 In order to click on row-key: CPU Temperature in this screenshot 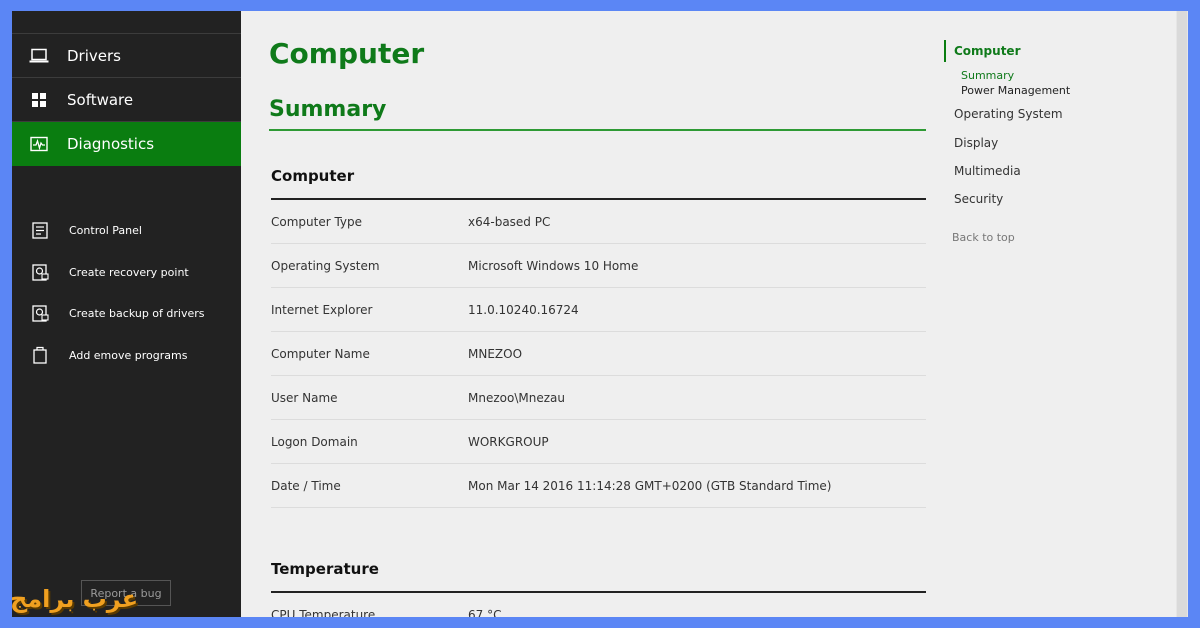, I will do `click(323, 612)`.